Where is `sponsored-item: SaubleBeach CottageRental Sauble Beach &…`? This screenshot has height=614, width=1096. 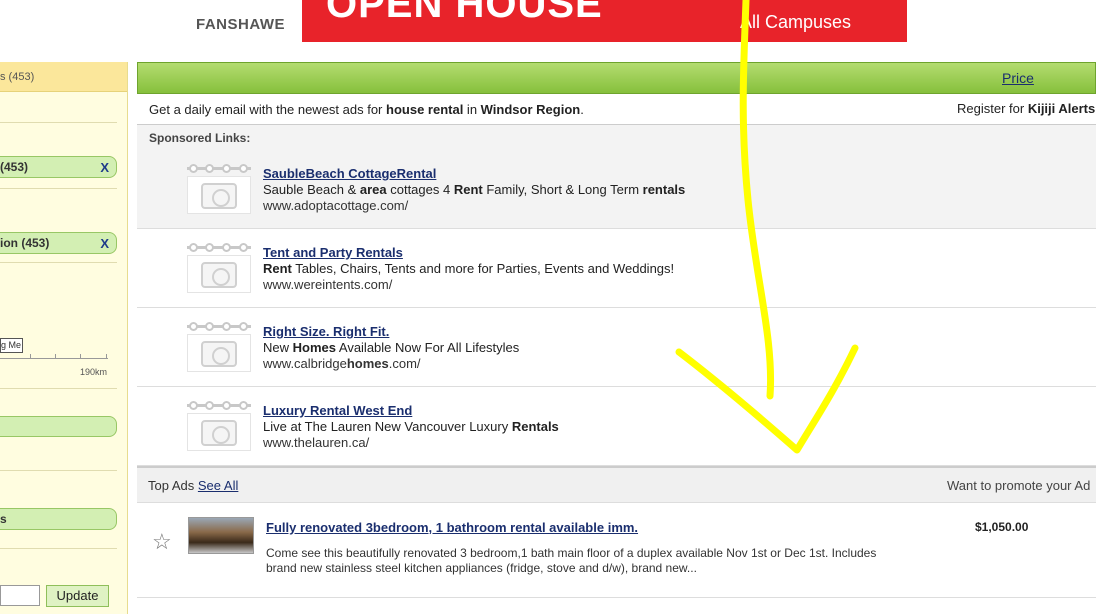 sponsored-item: SaubleBeach CottageRental Sauble Beach &… is located at coordinates (616, 189).